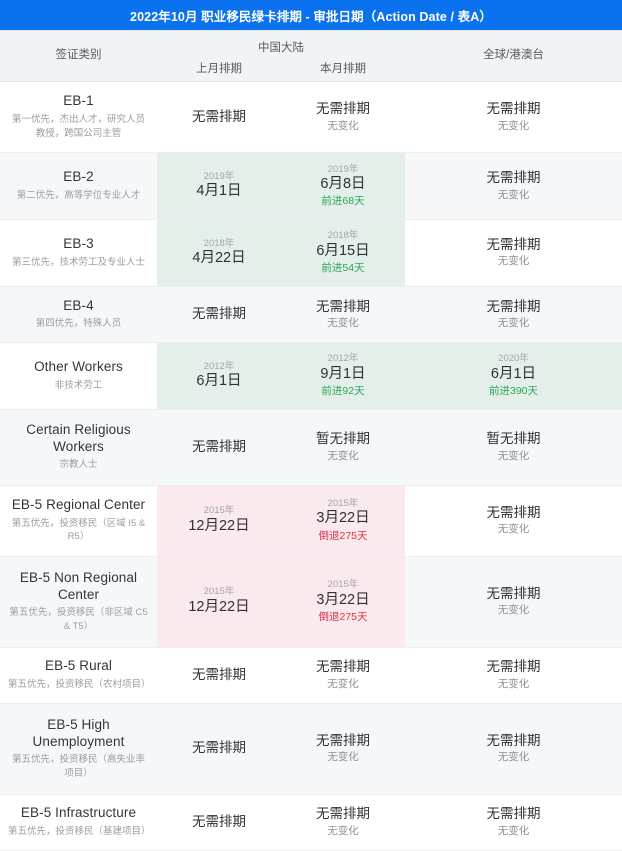 This screenshot has height=851, width=622. I want to click on cell-china-prev: 2015年 12月22日, so click(219, 521).